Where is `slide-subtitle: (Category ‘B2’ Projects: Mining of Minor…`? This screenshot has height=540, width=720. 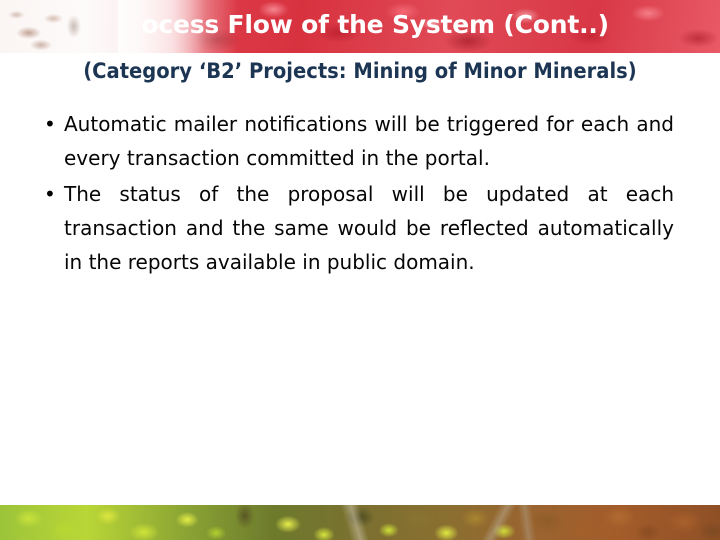 slide-subtitle: (Category ‘B2’ Projects: Mining of Minor… is located at coordinates (360, 71).